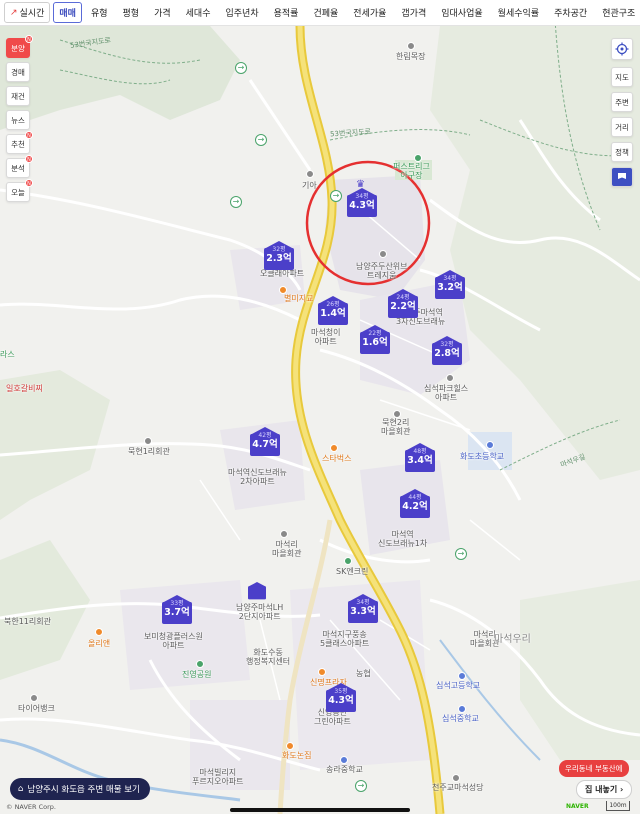  Describe the element at coordinates (344, 769) in the screenshot. I see `map-label-songra-middle: 송라중학교` at that location.